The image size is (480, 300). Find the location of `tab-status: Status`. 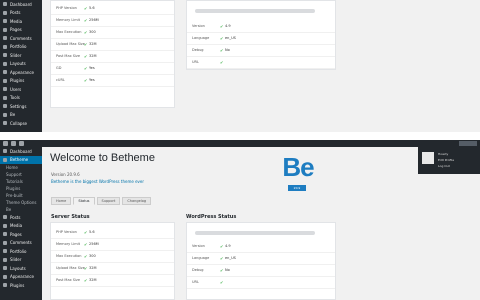

tab-status: Status is located at coordinates (84, 201).